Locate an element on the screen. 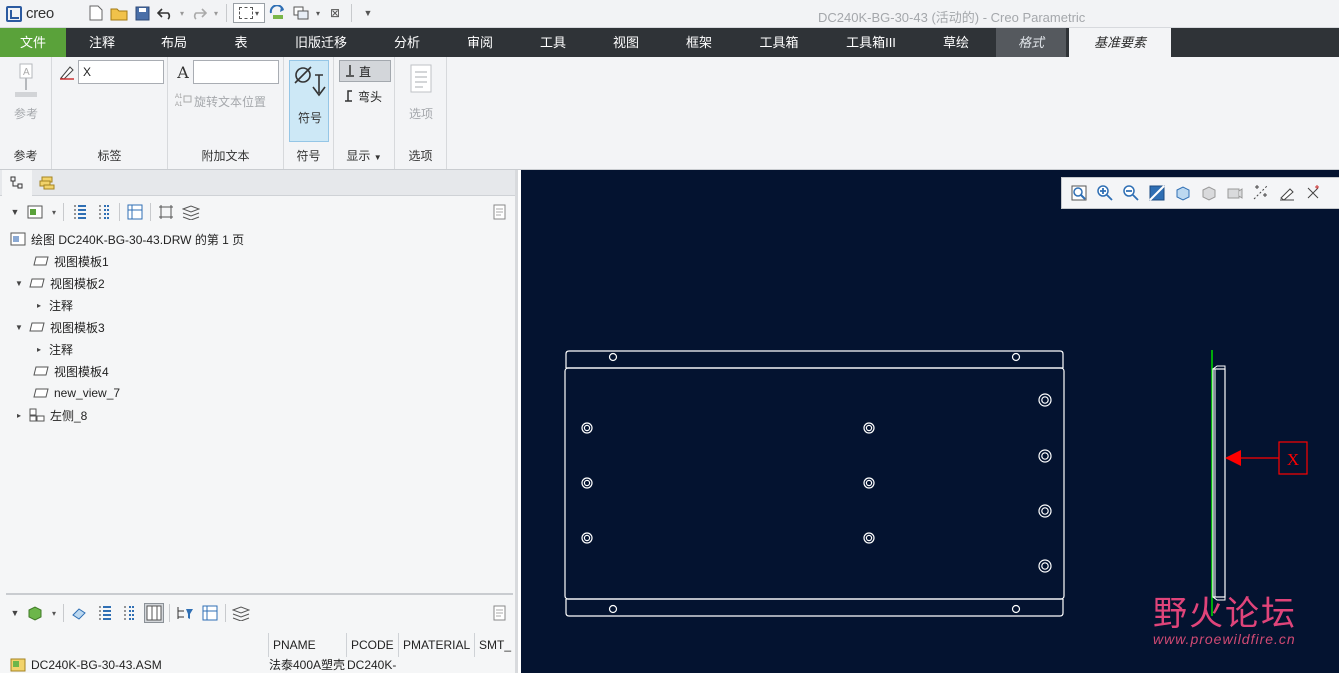 Image resolution: width=1339 pixels, height=673 pixels. tab-tools: 工具 is located at coordinates (553, 42).